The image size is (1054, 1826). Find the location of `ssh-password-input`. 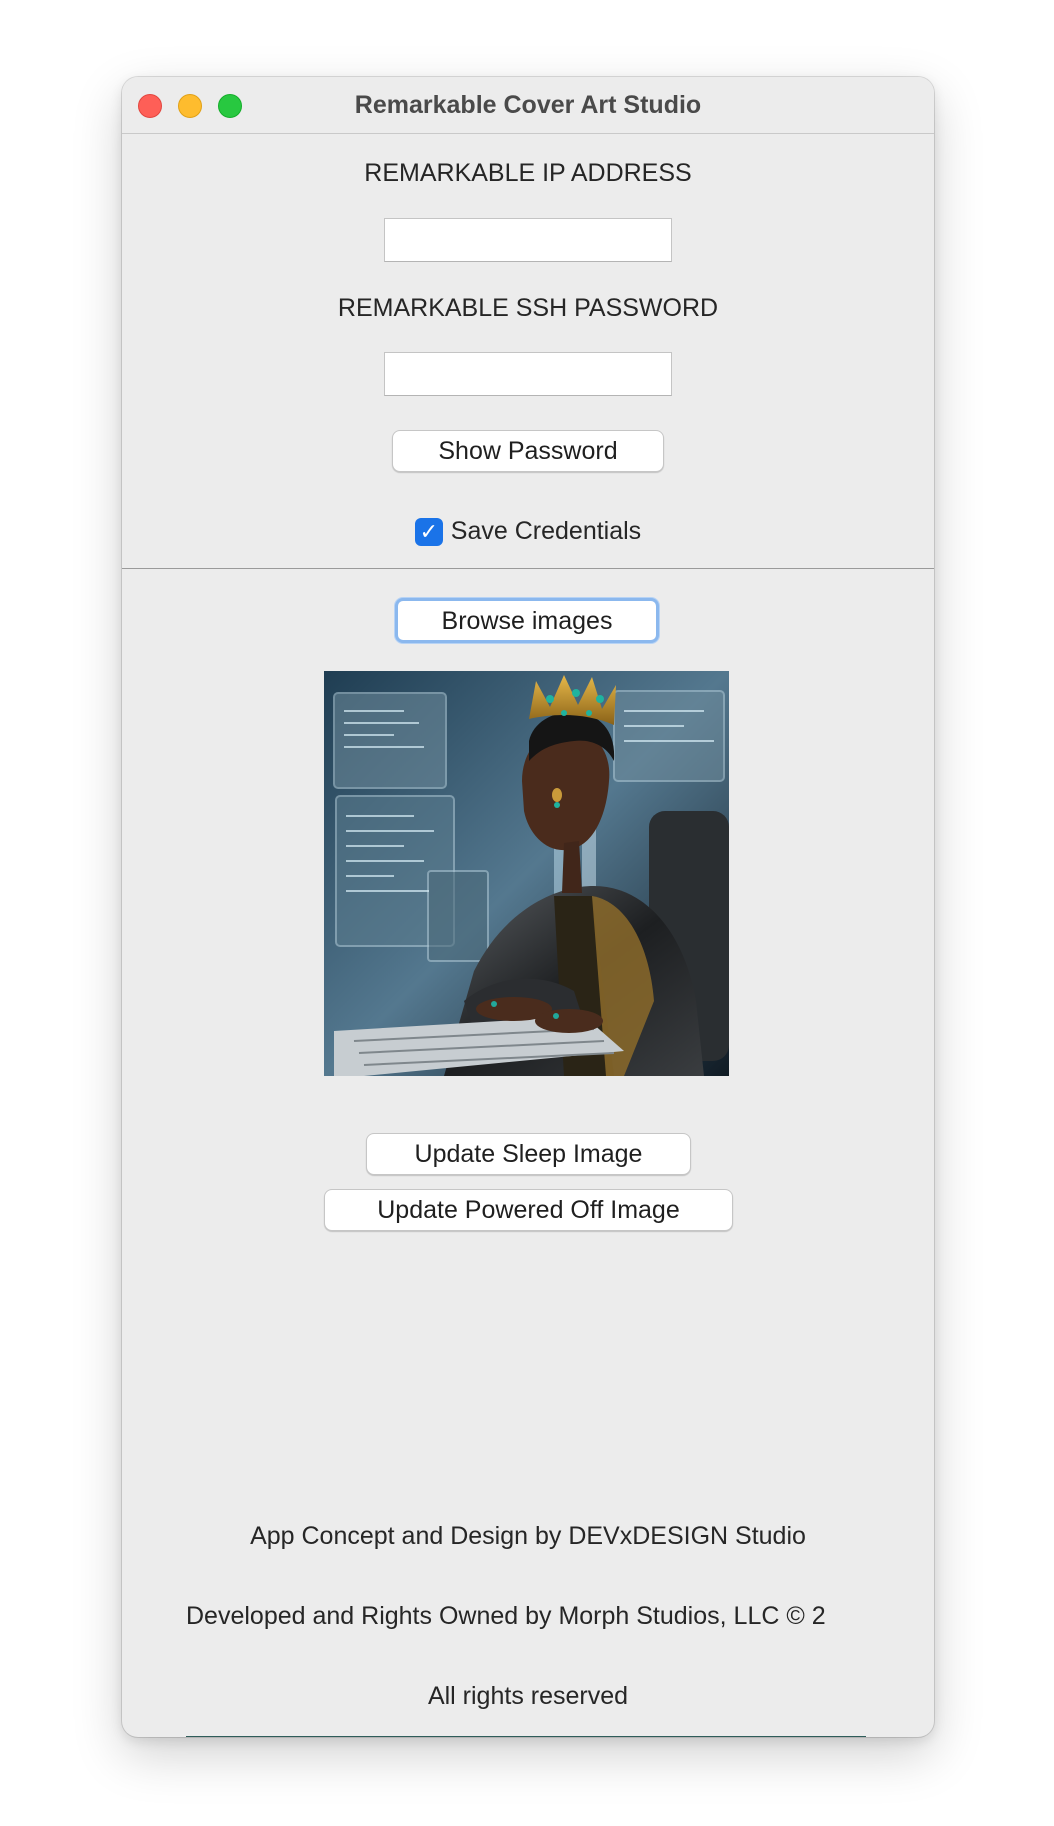

ssh-password-input is located at coordinates (528, 374).